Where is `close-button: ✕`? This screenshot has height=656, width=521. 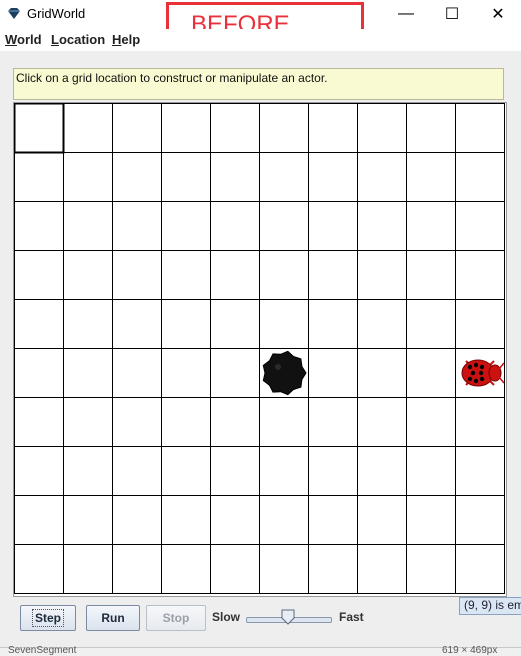
close-button: ✕ is located at coordinates (498, 14).